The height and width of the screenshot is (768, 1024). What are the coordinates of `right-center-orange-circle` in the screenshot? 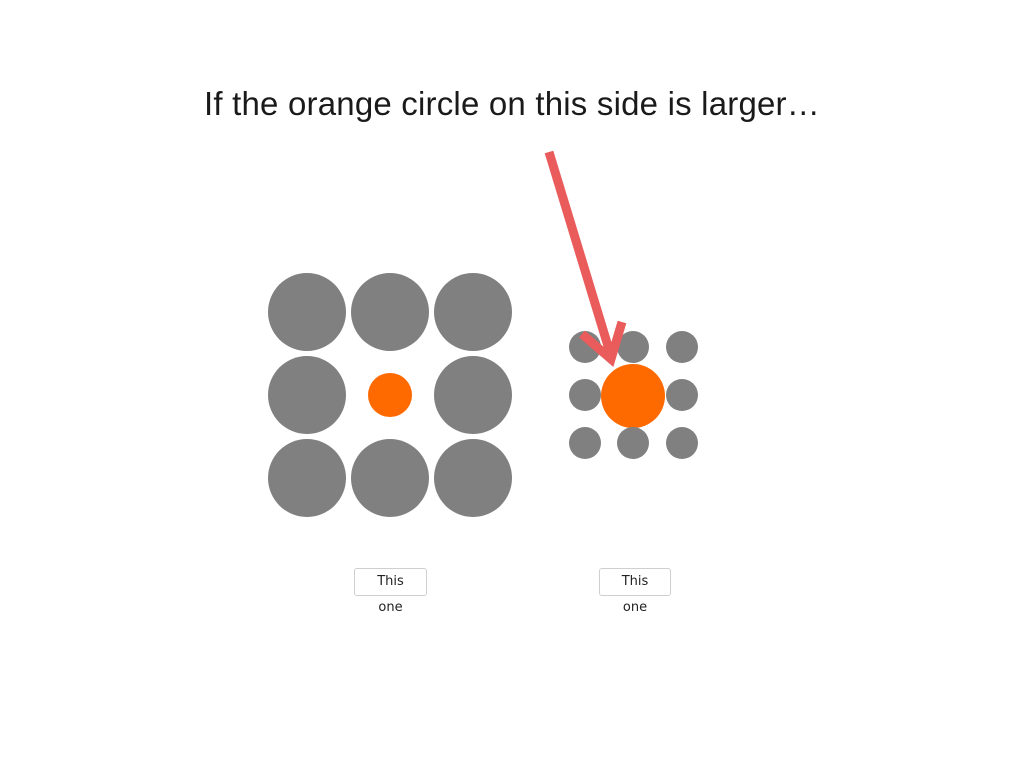 It's located at (633, 396).